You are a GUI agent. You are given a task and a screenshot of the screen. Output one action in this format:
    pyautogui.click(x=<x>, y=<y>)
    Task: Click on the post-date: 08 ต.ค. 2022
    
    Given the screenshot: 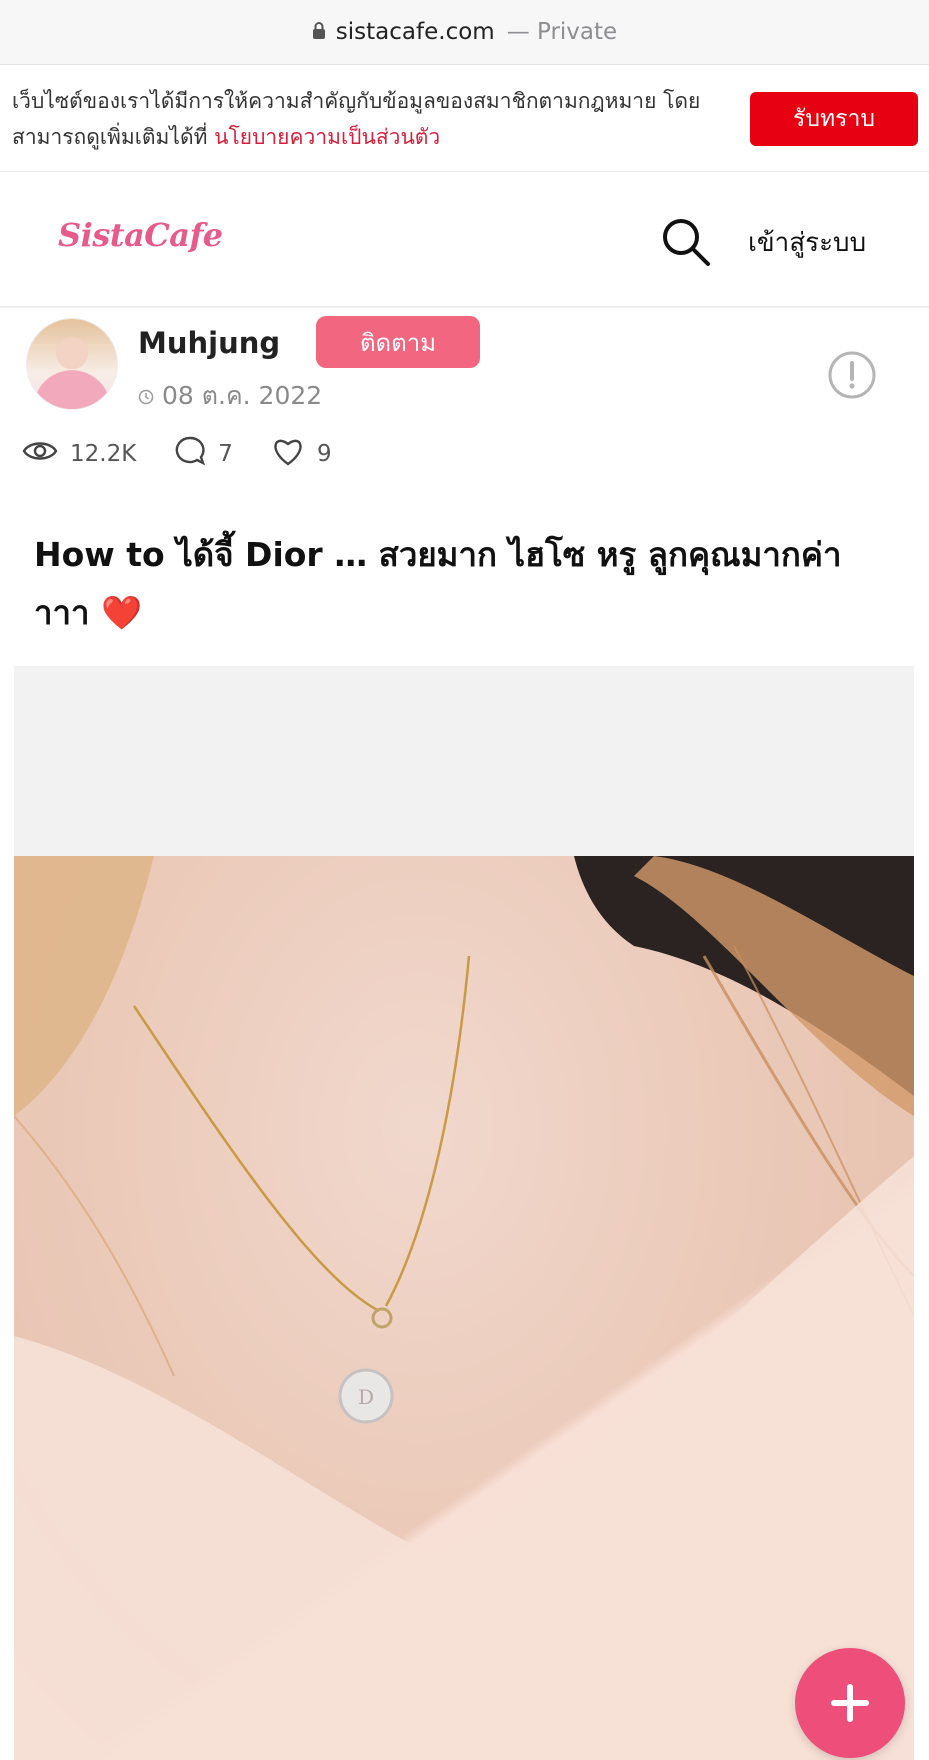 What is the action you would take?
    pyautogui.click(x=230, y=396)
    